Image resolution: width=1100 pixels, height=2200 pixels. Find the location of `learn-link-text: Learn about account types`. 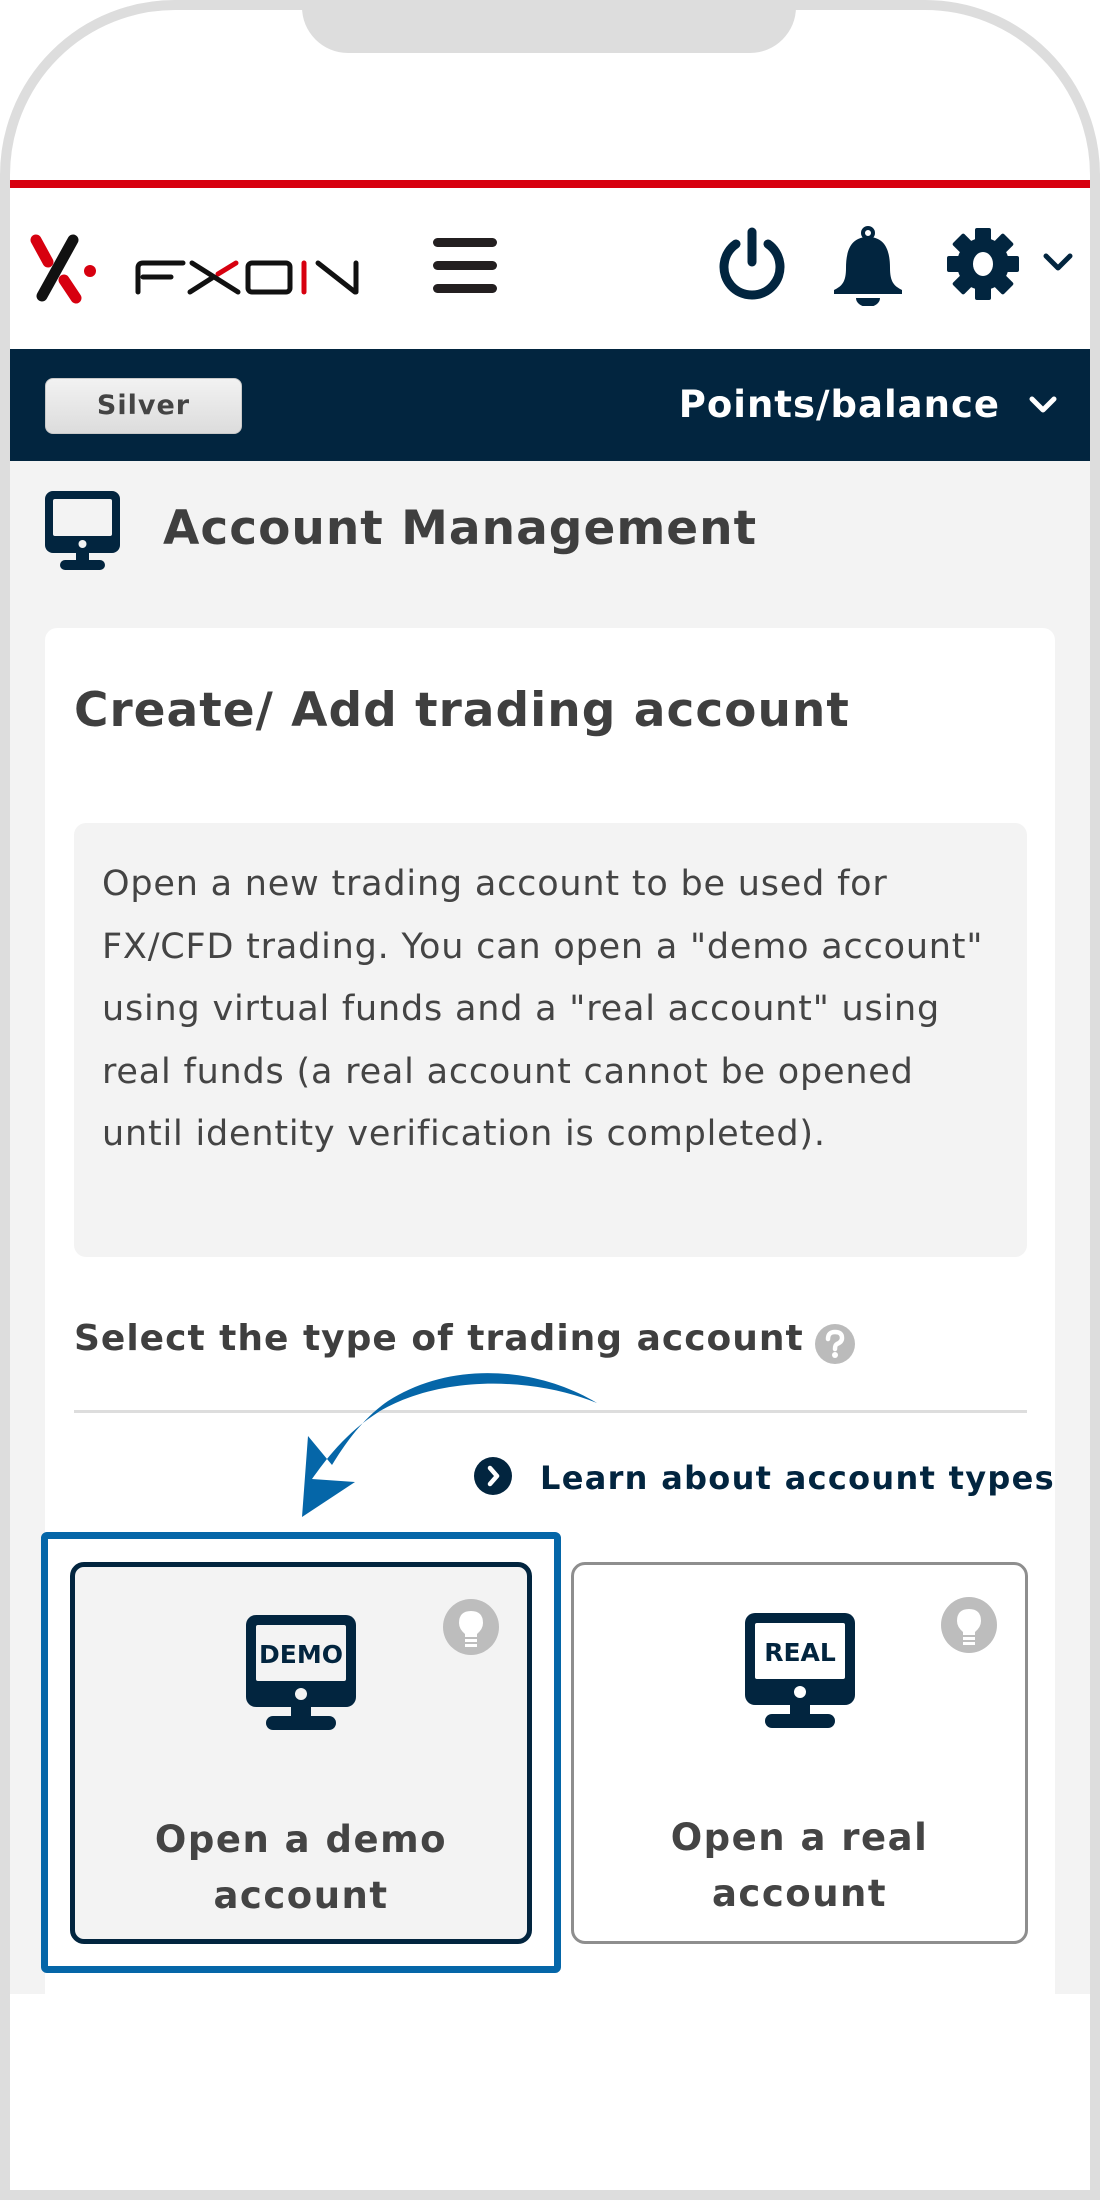

learn-link-text: Learn about account types is located at coordinates (797, 1478).